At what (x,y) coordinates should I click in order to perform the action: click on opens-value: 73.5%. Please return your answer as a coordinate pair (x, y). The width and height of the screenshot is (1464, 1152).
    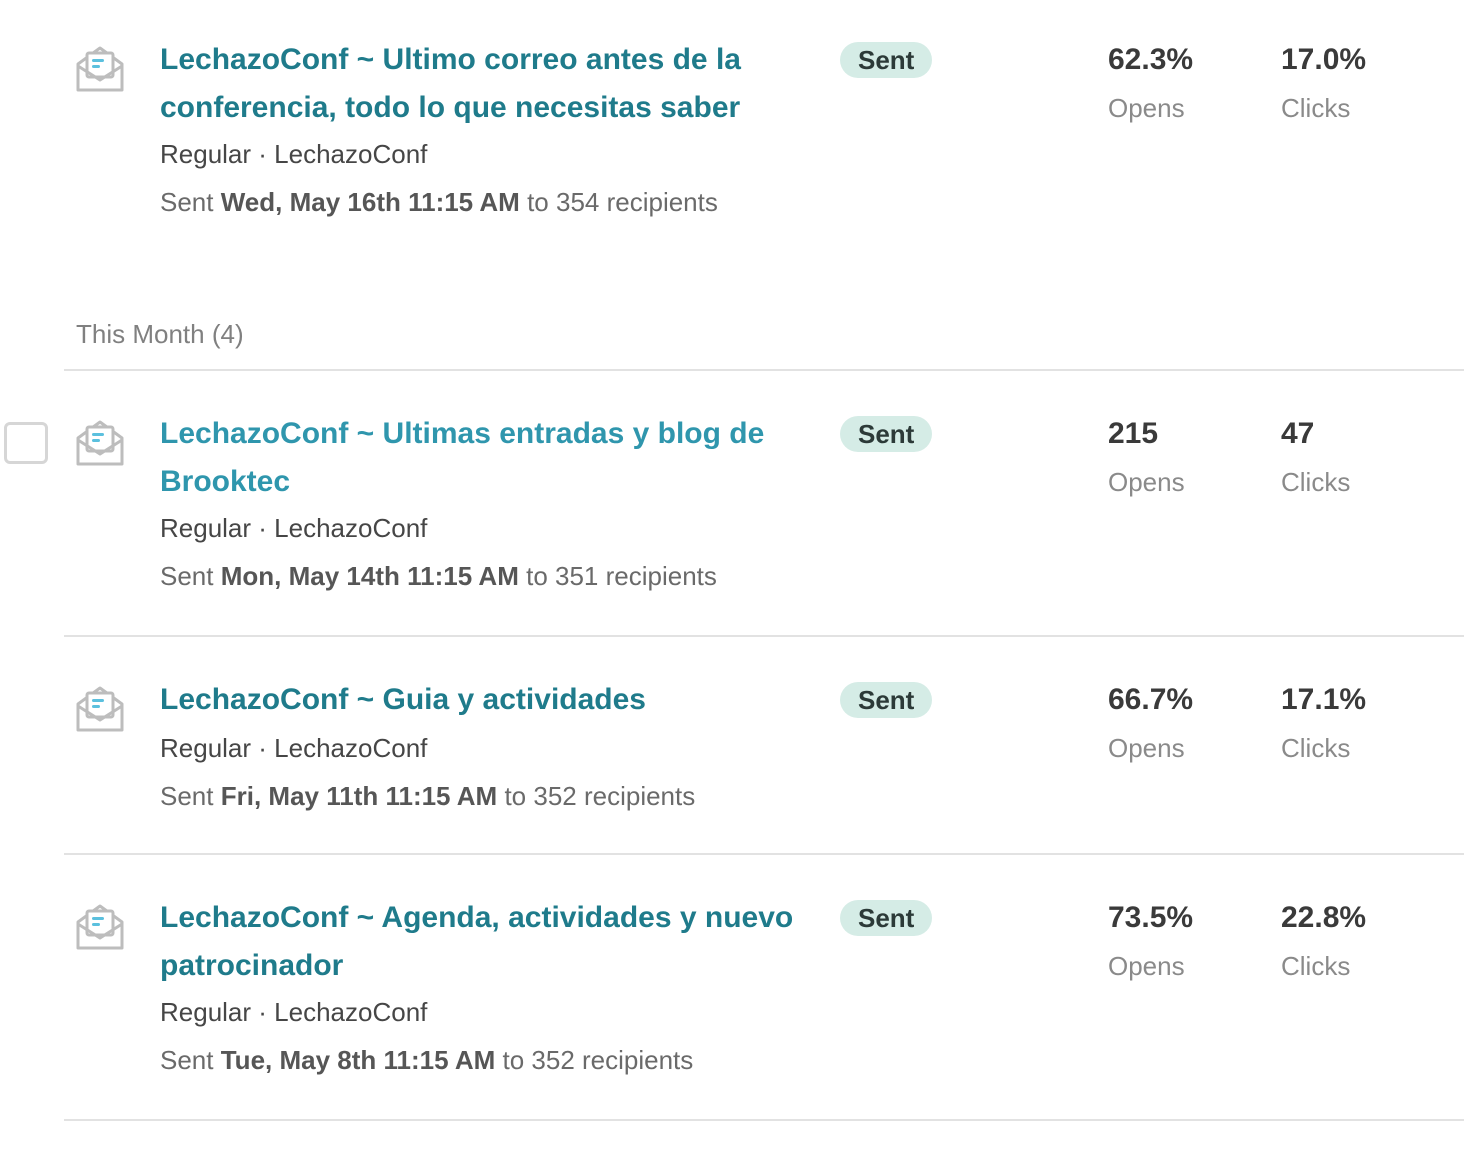
    Looking at the image, I should click on (1151, 917).